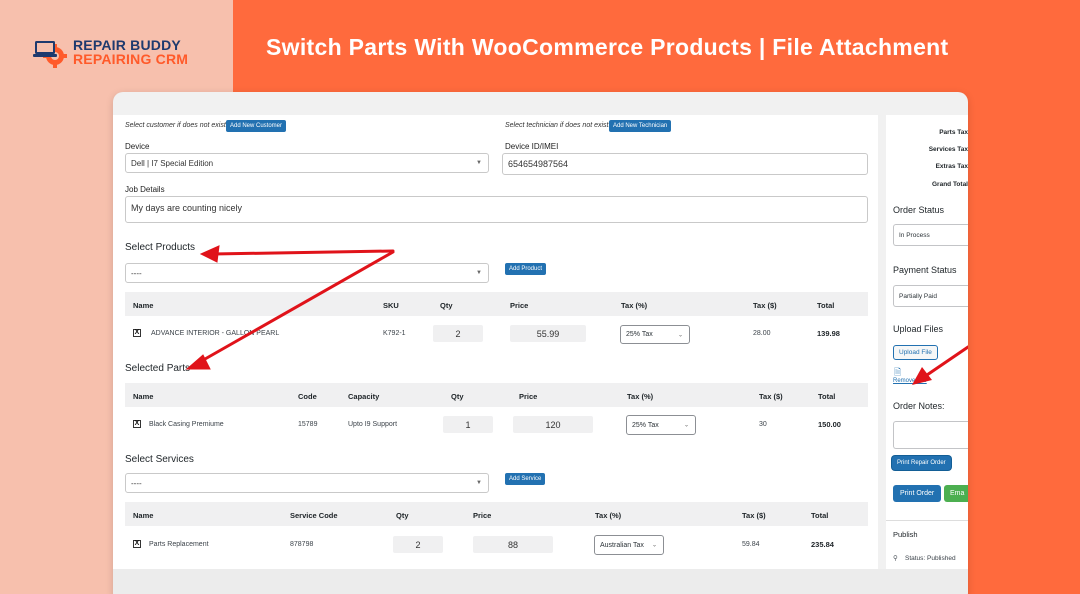 The width and height of the screenshot is (1080, 594). Describe the element at coordinates (131, 59) in the screenshot. I see `brand-line2: REPAIRING CRM` at that location.